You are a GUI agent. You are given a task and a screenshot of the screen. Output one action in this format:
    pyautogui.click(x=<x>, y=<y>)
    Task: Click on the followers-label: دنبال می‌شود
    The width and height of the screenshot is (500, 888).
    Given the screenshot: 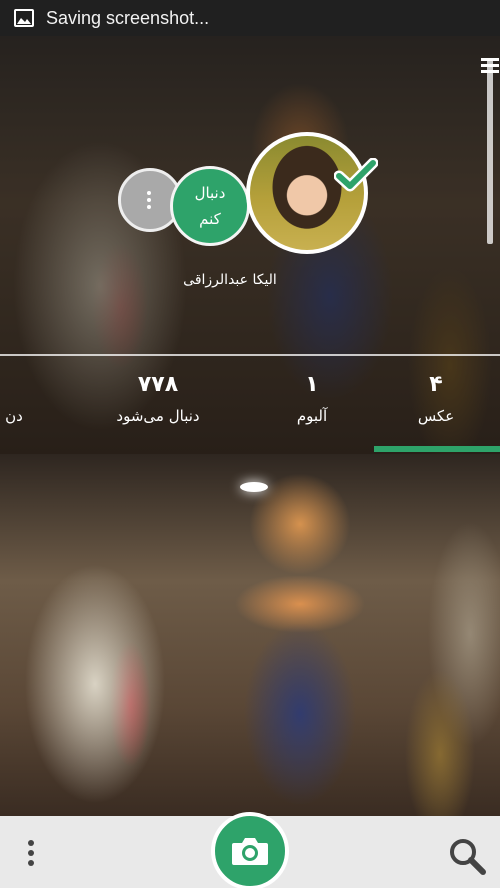 What is the action you would take?
    pyautogui.click(x=158, y=416)
    